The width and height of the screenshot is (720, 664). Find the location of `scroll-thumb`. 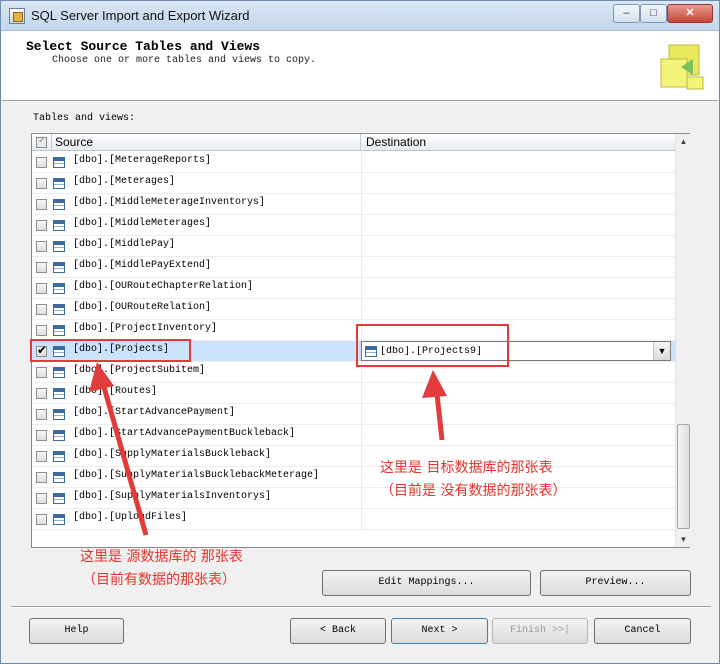

scroll-thumb is located at coordinates (683, 476).